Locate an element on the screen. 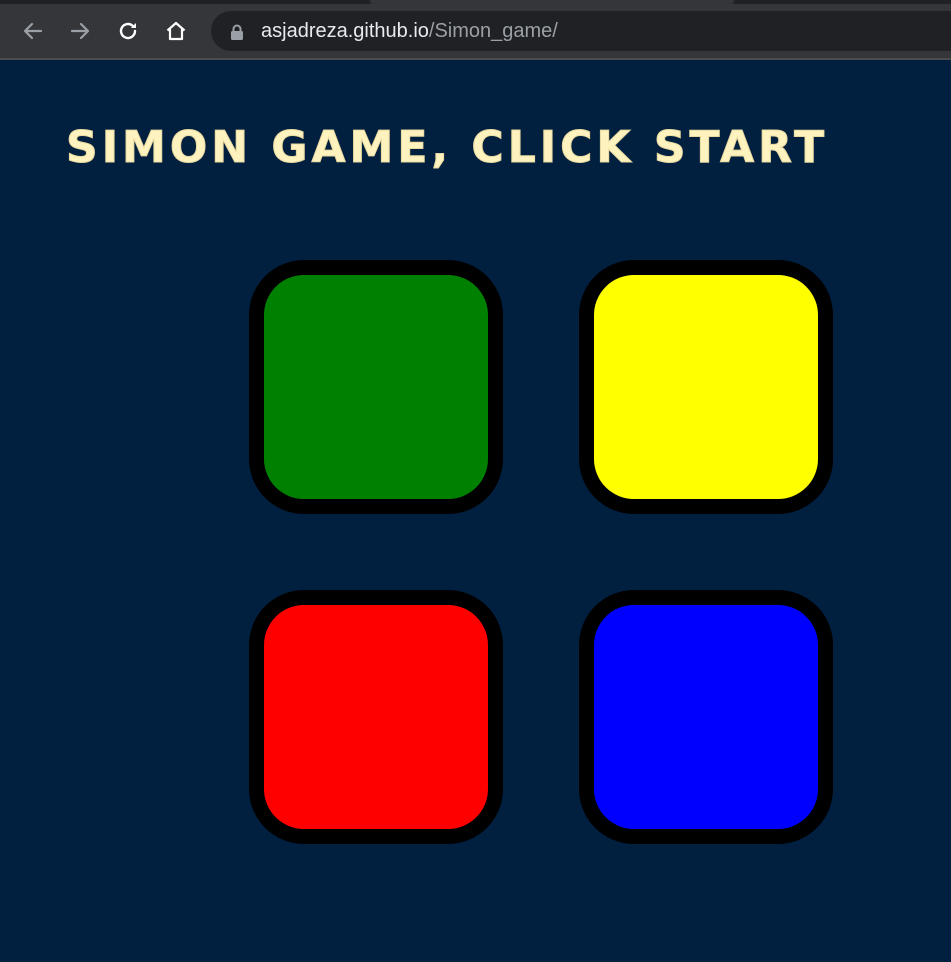 This screenshot has height=962, width=951. green-pad-button is located at coordinates (376, 387).